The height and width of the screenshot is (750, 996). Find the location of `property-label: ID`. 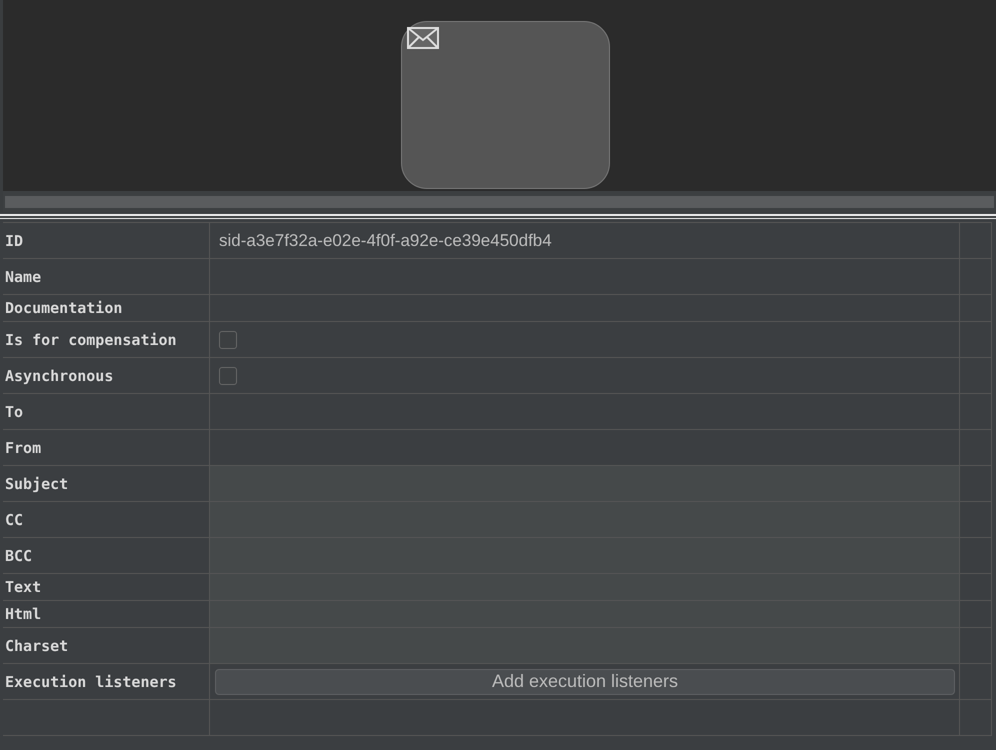

property-label: ID is located at coordinates (14, 241).